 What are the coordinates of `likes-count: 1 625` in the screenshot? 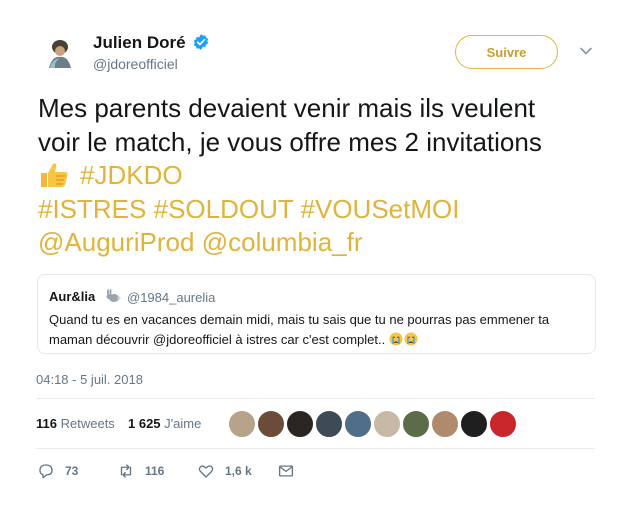 It's located at (144, 423).